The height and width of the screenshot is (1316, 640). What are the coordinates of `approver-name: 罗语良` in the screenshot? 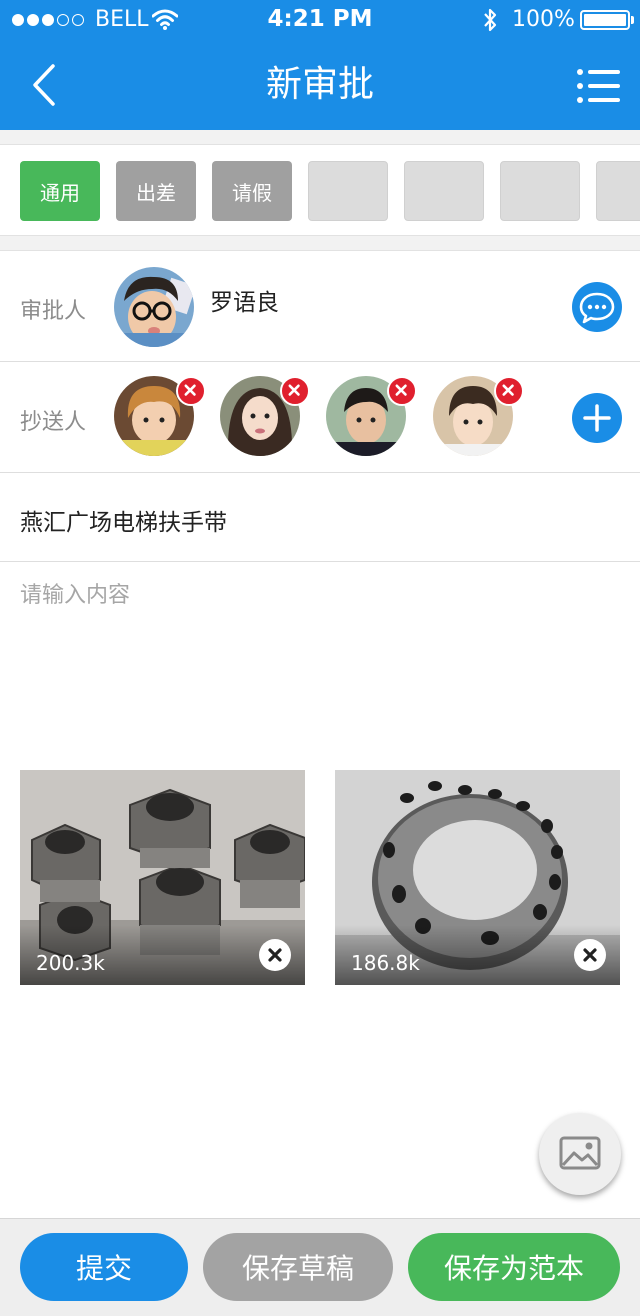 It's located at (244, 303).